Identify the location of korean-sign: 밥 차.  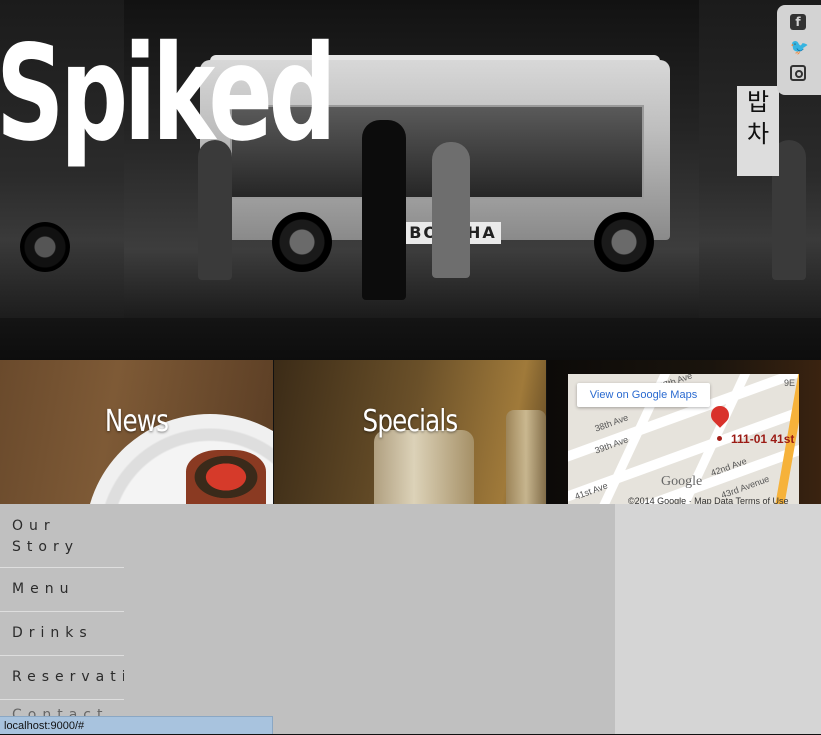
(758, 131).